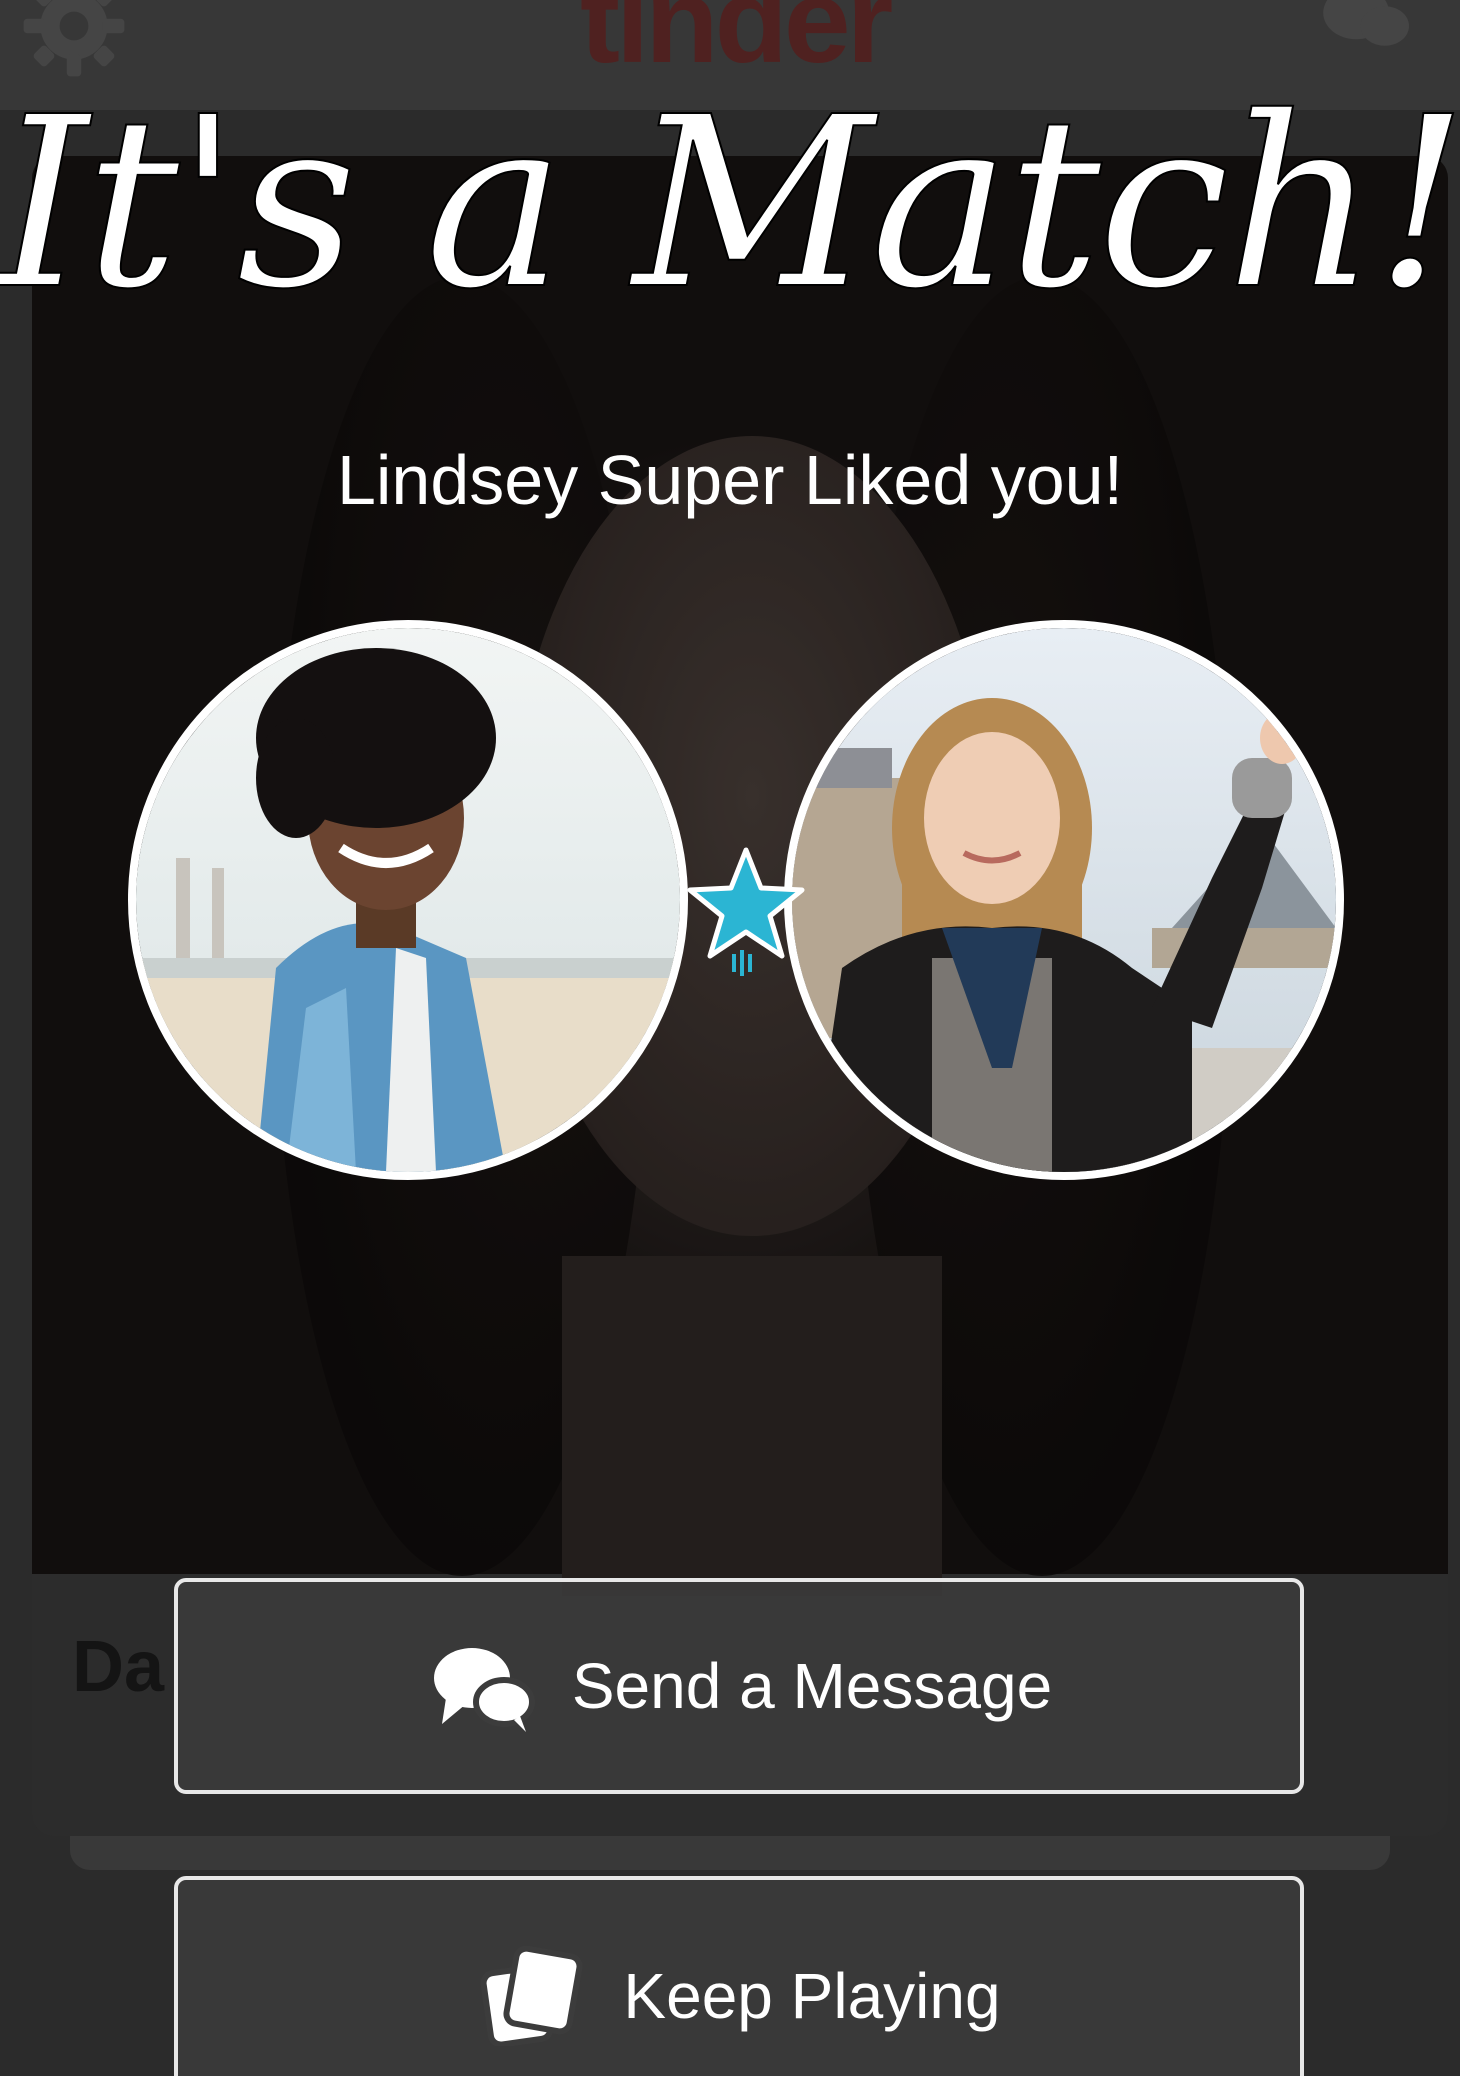 Image resolution: width=1460 pixels, height=2076 pixels. I want to click on keep-playing-button: Keep Playing, so click(739, 1976).